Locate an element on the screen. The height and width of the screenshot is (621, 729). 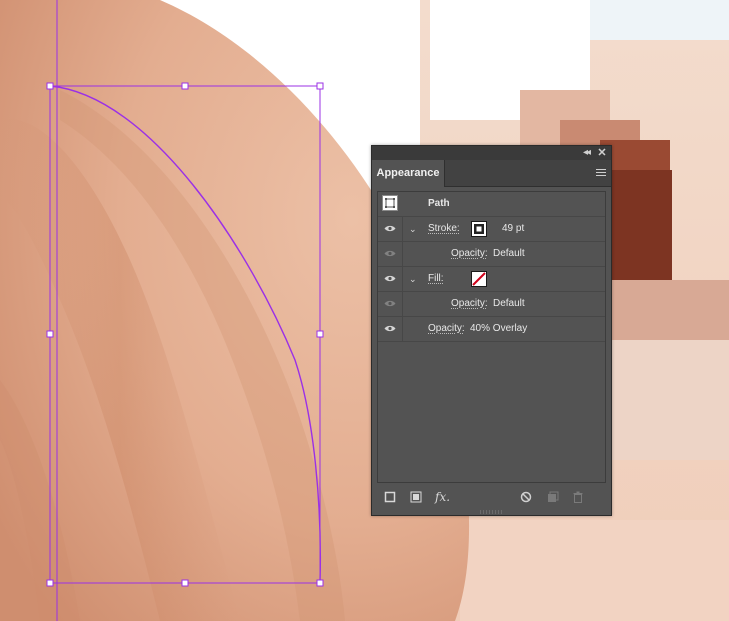
row-object-opacity: Opacity: 40% Overlay is located at coordinates (491, 329).